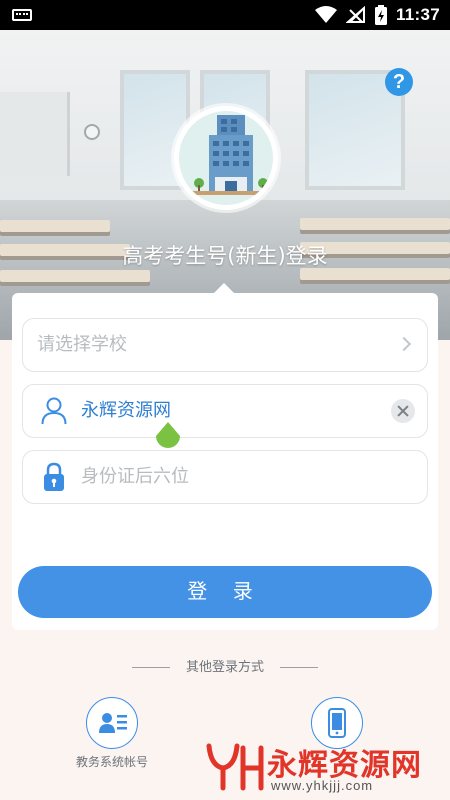 This screenshot has width=450, height=800. Describe the element at coordinates (54, 476) in the screenshot. I see `lock-icon` at that location.